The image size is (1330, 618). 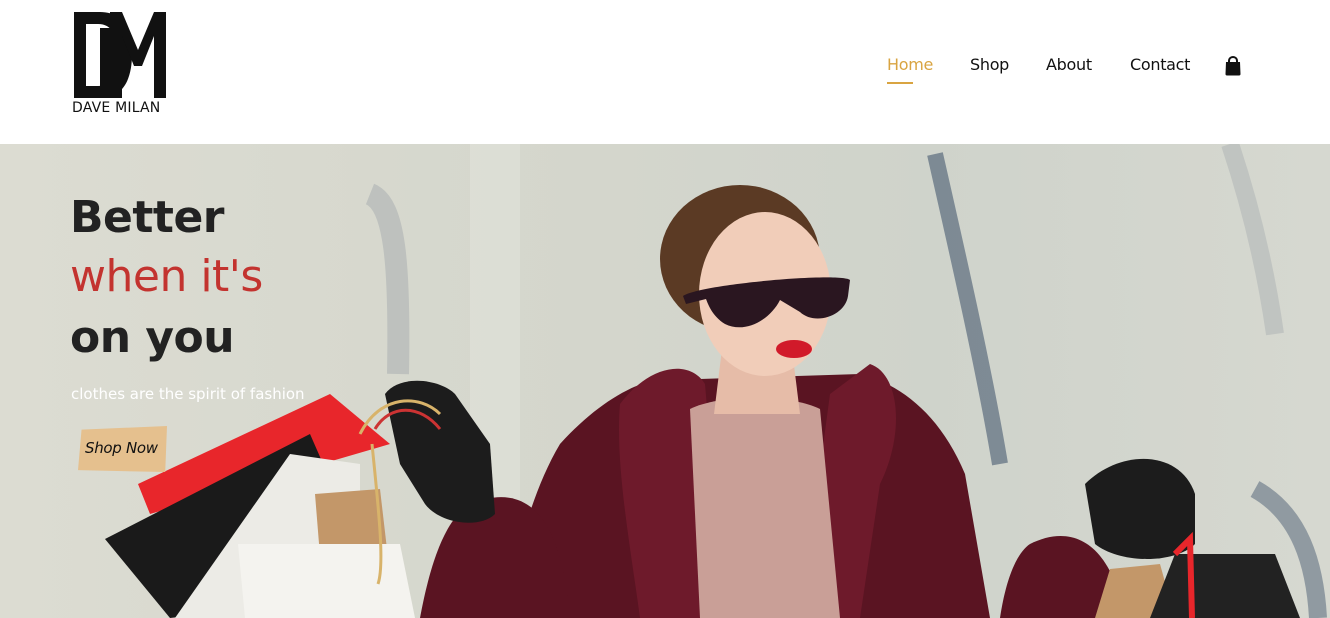 I want to click on nav-shop: Shop, so click(x=989, y=64).